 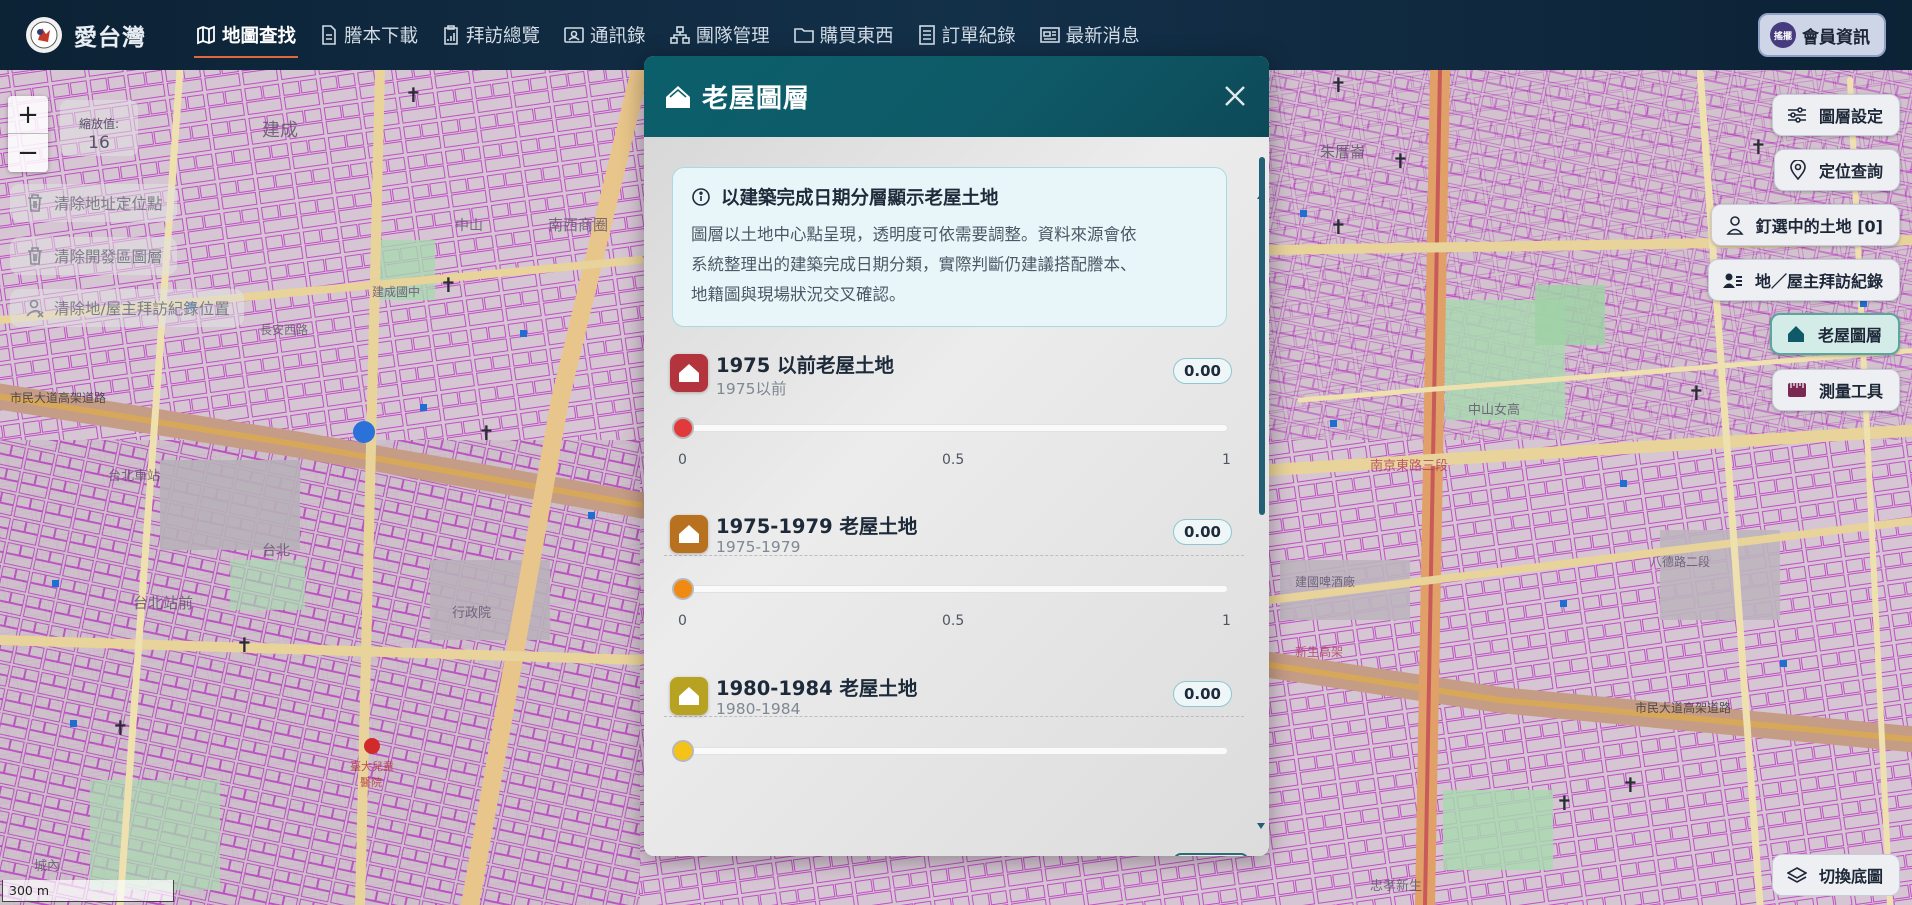 What do you see at coordinates (926, 35) in the screenshot?
I see `receipt-icon` at bounding box center [926, 35].